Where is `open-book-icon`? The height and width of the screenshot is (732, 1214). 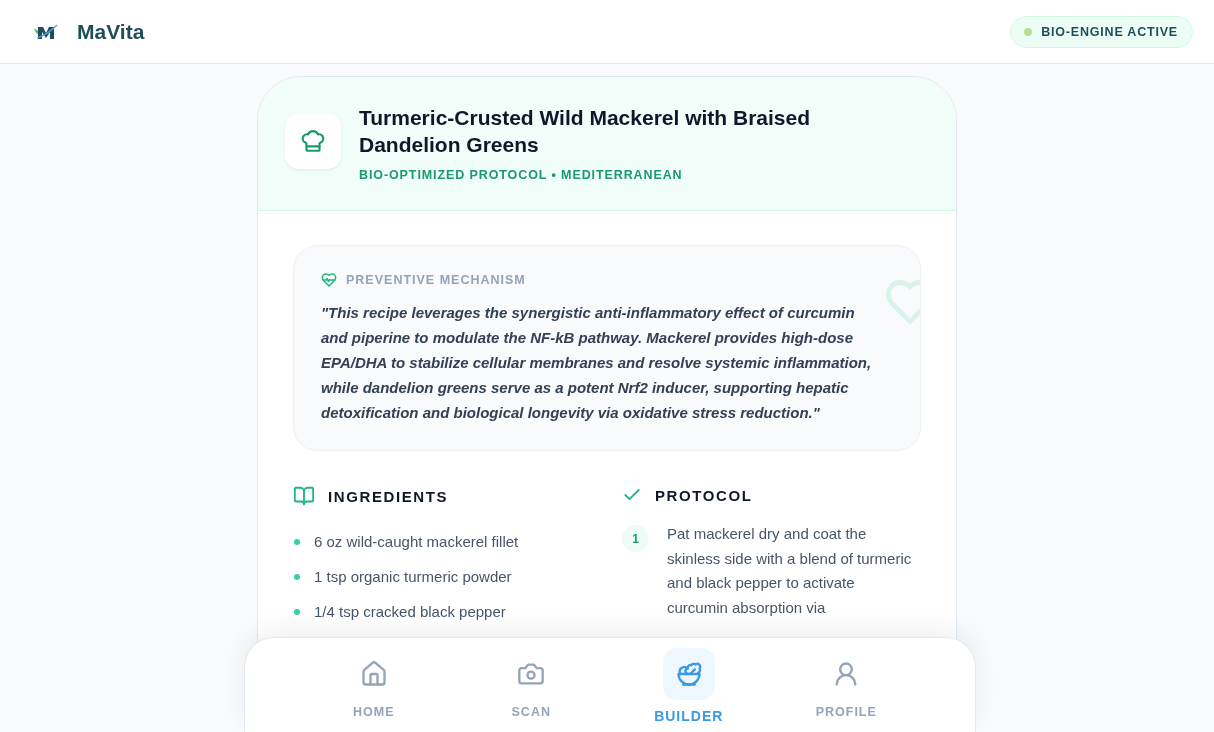
open-book-icon is located at coordinates (304, 496).